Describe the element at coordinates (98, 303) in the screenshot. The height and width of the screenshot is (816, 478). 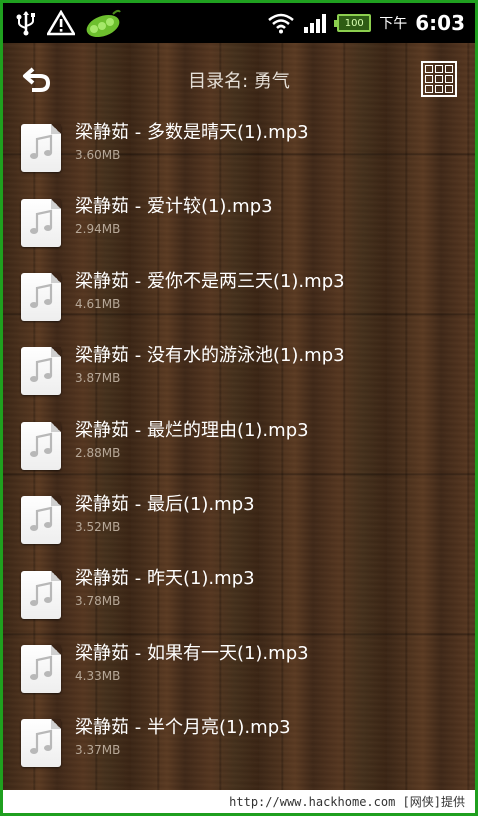
I see `file-size: 4.61MB` at that location.